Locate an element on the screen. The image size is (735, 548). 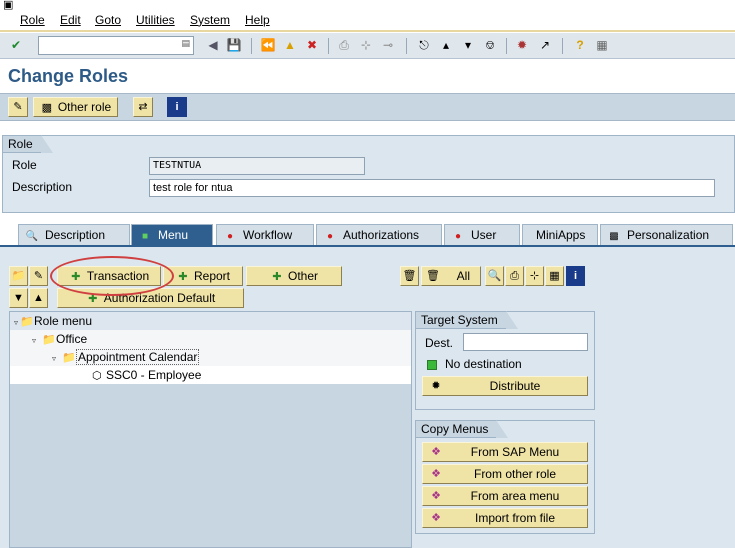
dropdown-icon: ▤ is located at coordinates (185, 43).